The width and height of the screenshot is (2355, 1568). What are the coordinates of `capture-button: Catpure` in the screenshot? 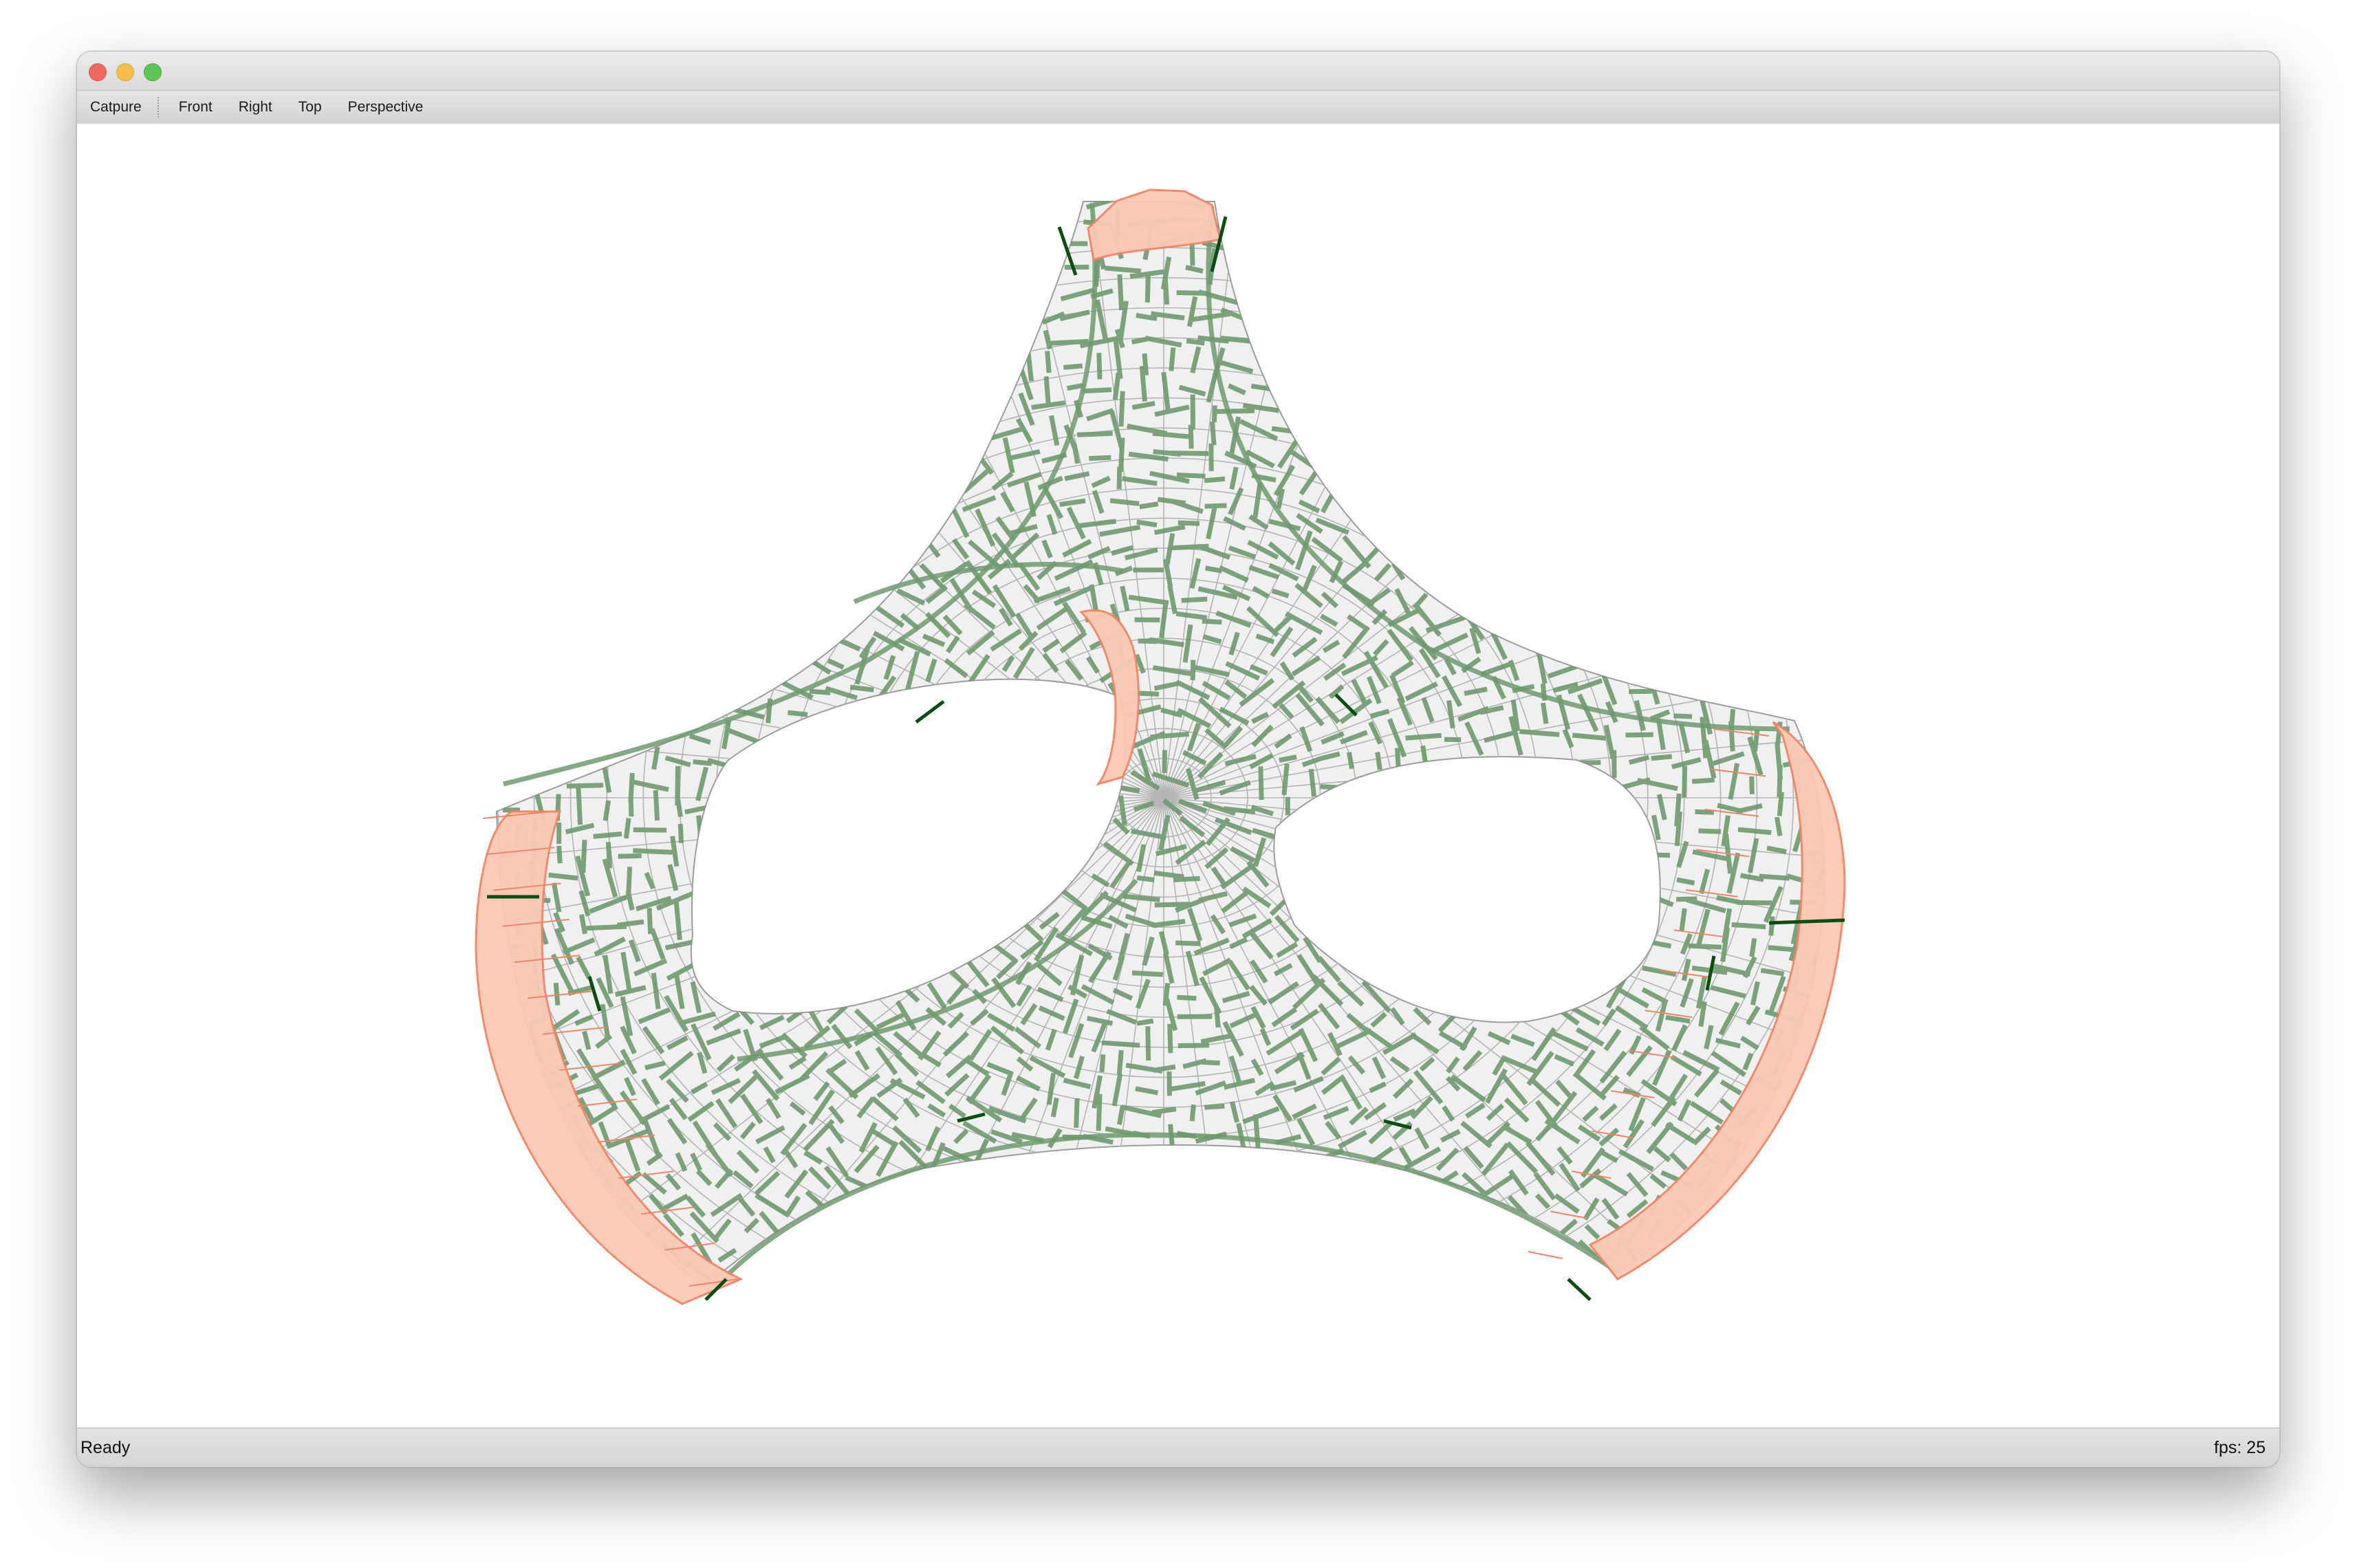 It's located at (116, 108).